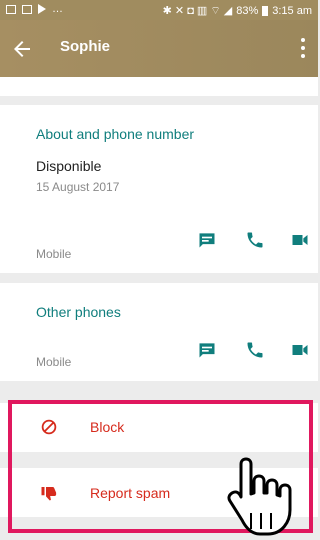  I want to click on about-status: Disponible, so click(69, 166).